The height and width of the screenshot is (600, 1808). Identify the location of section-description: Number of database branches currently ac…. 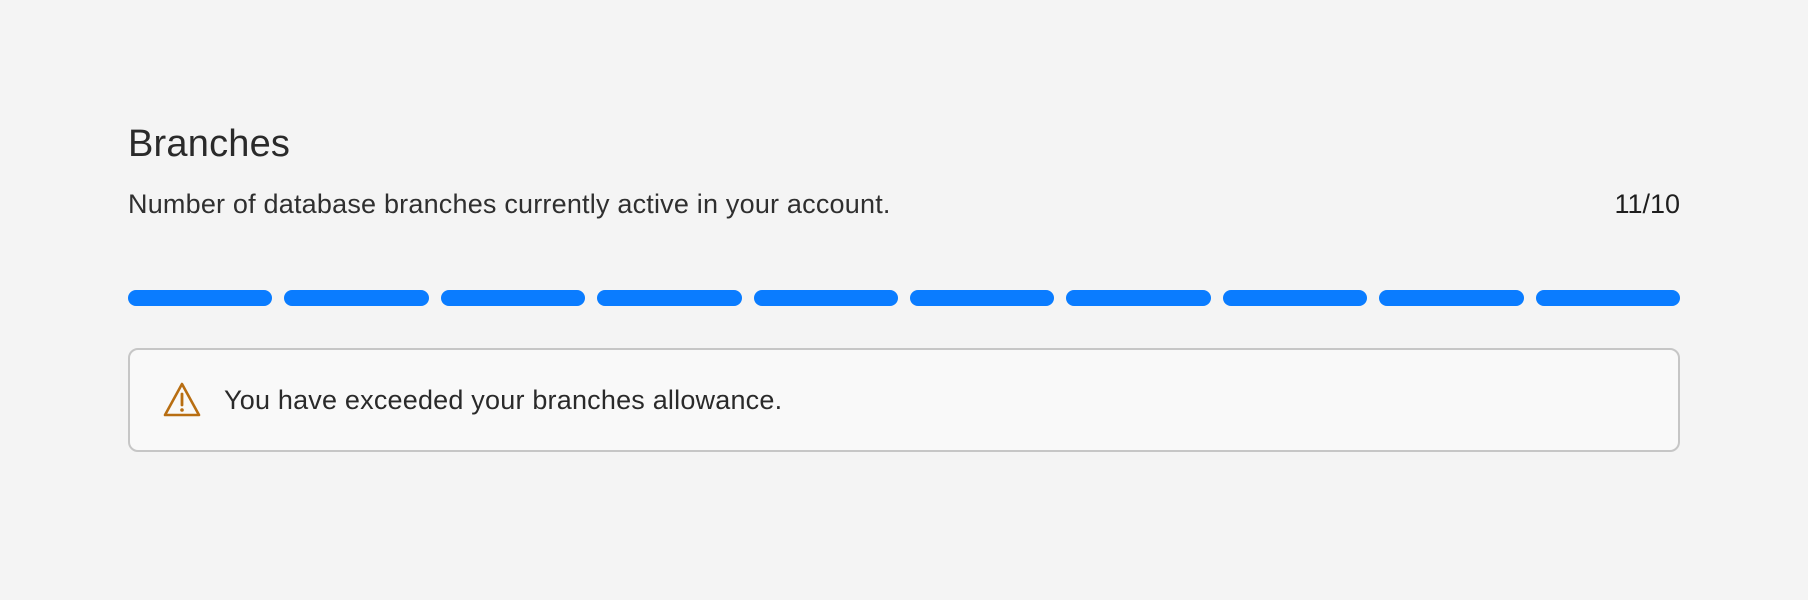
(509, 203).